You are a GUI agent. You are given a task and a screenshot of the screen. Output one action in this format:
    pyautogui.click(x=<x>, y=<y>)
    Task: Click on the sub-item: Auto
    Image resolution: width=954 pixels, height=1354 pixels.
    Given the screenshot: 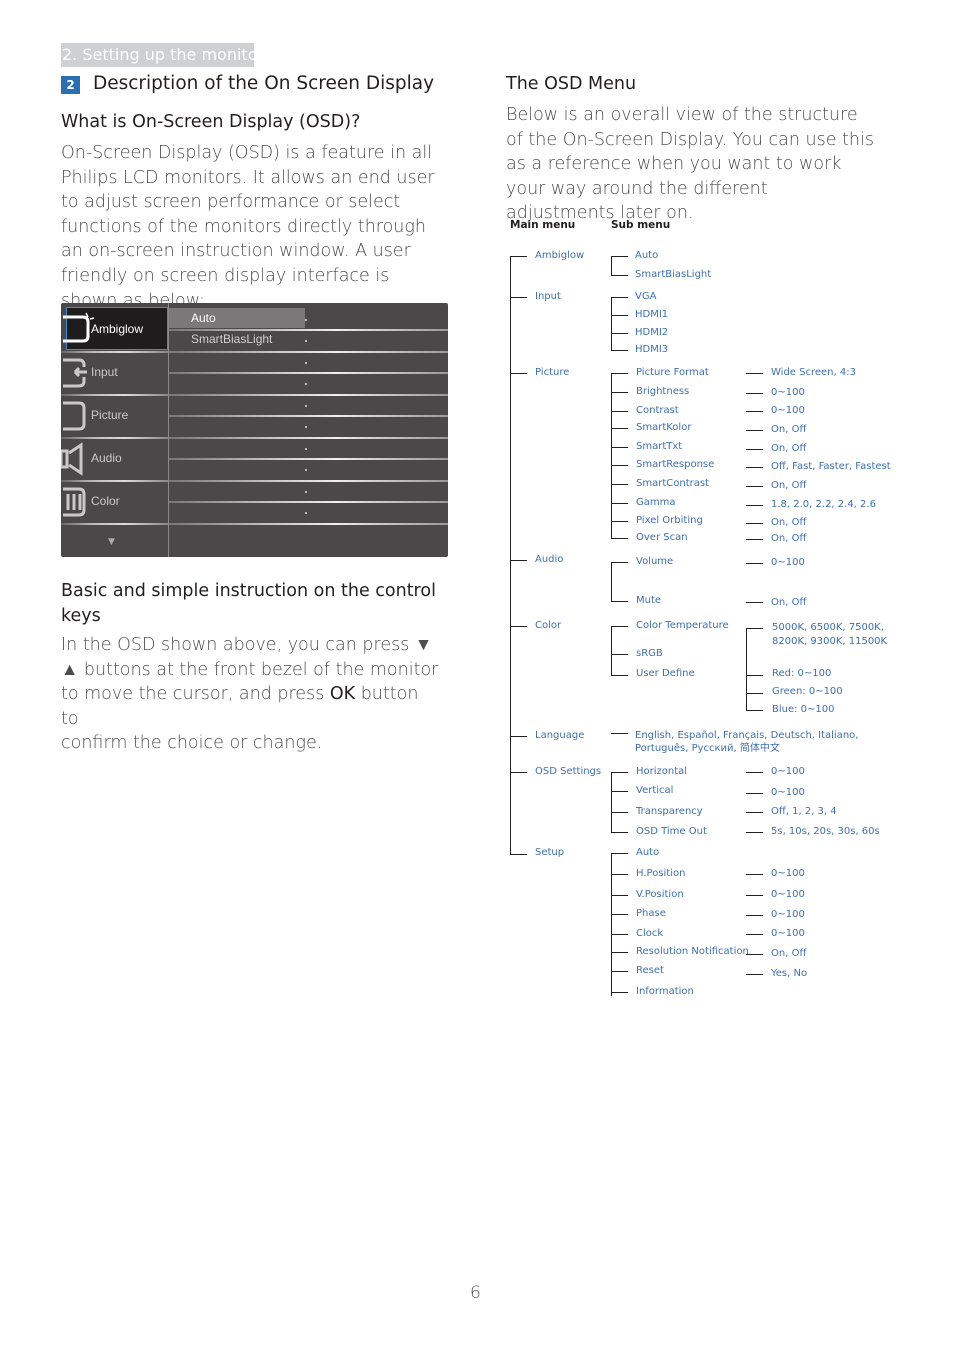 What is the action you would take?
    pyautogui.click(x=647, y=255)
    